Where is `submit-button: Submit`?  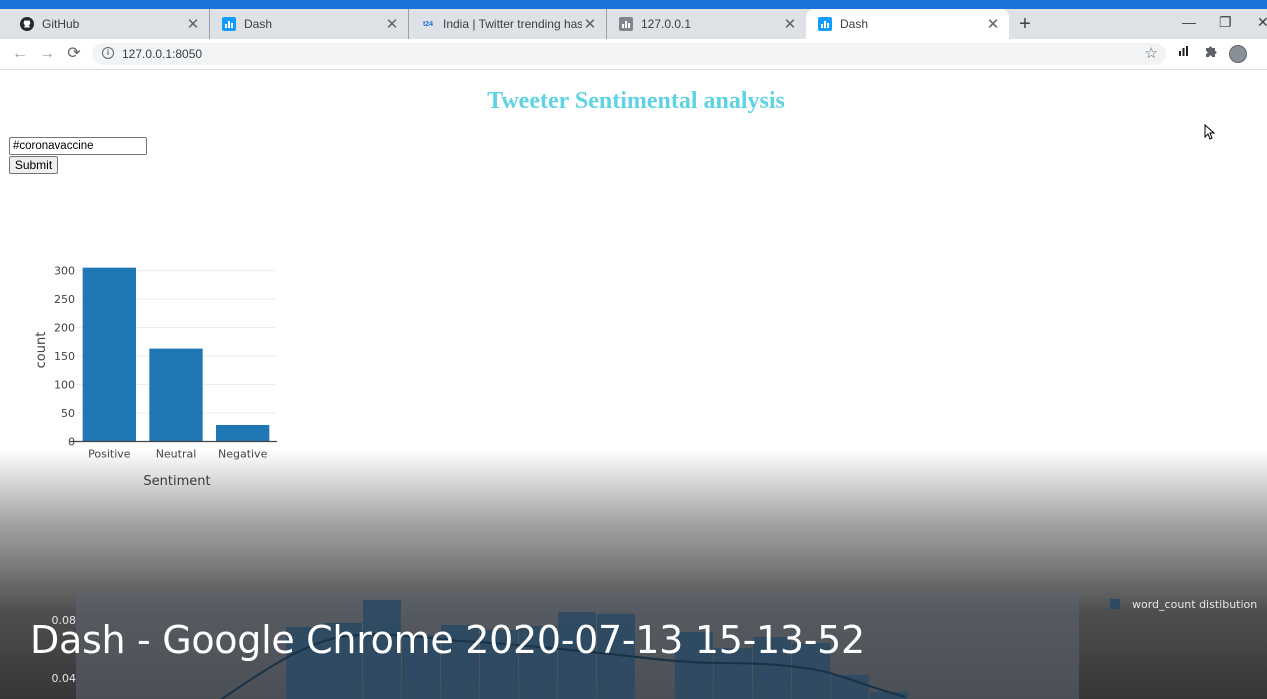
submit-button: Submit is located at coordinates (33, 165).